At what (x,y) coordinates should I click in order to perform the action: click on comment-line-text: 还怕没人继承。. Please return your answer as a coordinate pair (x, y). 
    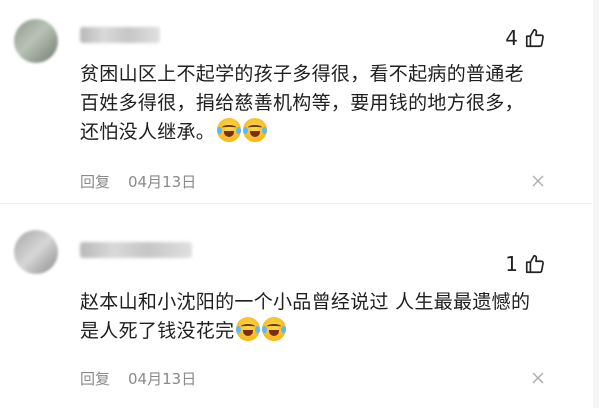
    Looking at the image, I should click on (148, 132).